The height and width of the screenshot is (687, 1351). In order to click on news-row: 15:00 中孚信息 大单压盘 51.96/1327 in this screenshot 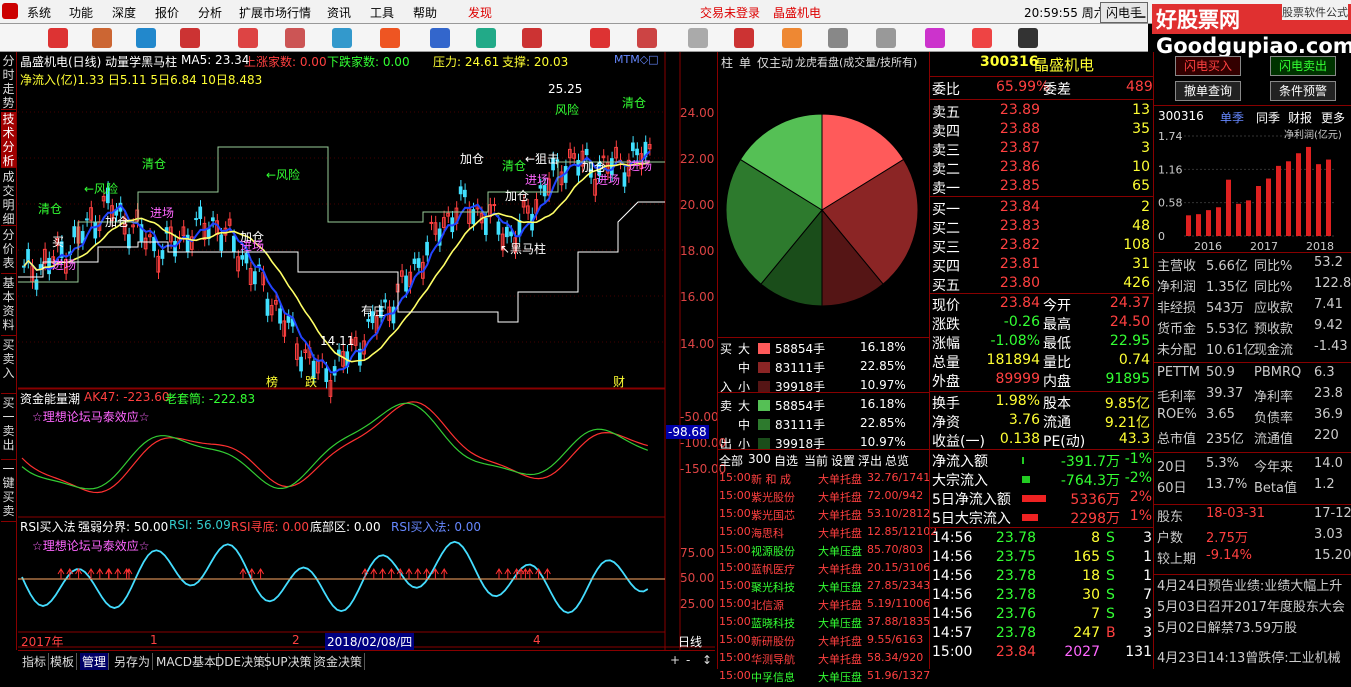, I will do `click(824, 678)`.